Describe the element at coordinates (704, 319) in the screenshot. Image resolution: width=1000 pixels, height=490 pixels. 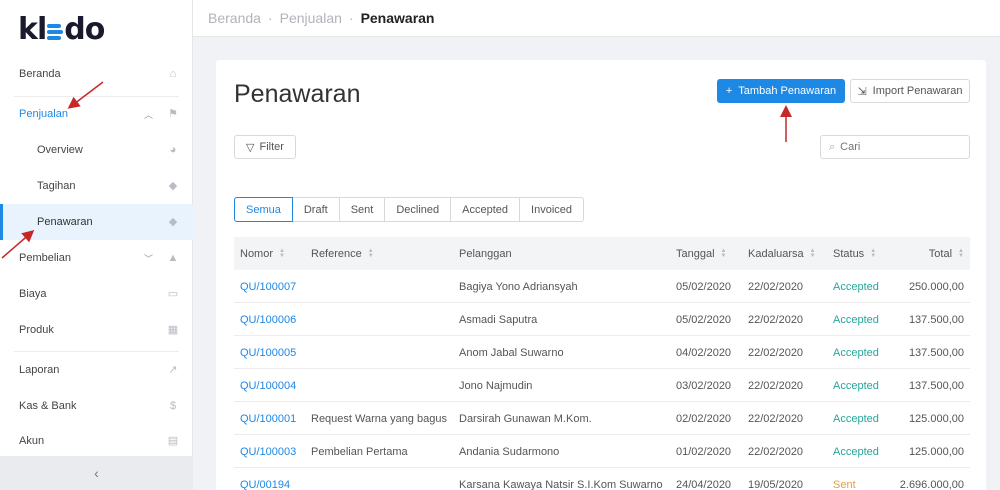
I see `cell-tanggal: 05/02/2020` at that location.